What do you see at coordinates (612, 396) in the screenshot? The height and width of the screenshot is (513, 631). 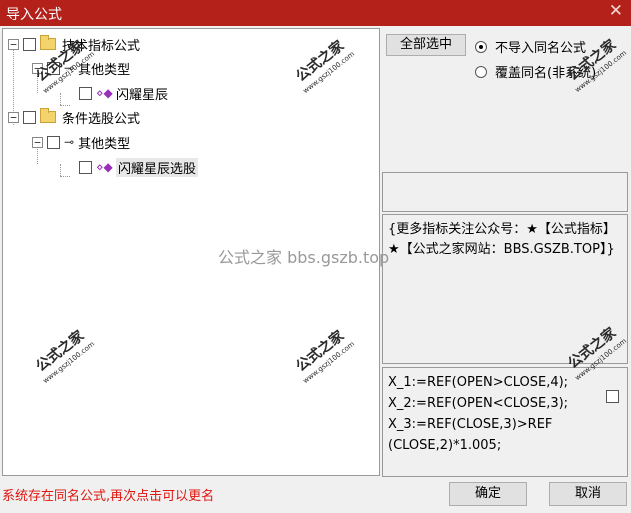 I see `code-checkbox` at bounding box center [612, 396].